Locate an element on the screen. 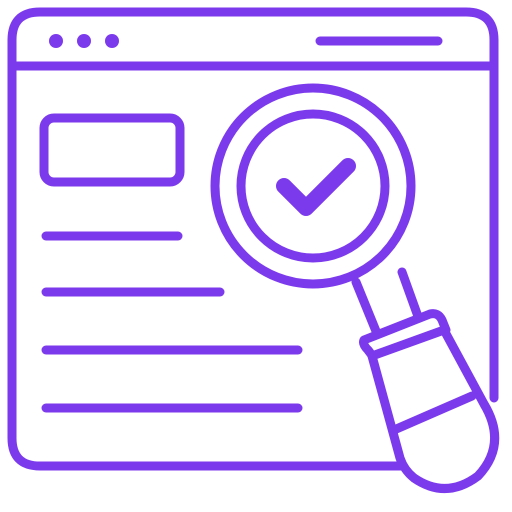 Image resolution: width=512 pixels, height=512 pixels. window-dots-icon is located at coordinates (84, 41).